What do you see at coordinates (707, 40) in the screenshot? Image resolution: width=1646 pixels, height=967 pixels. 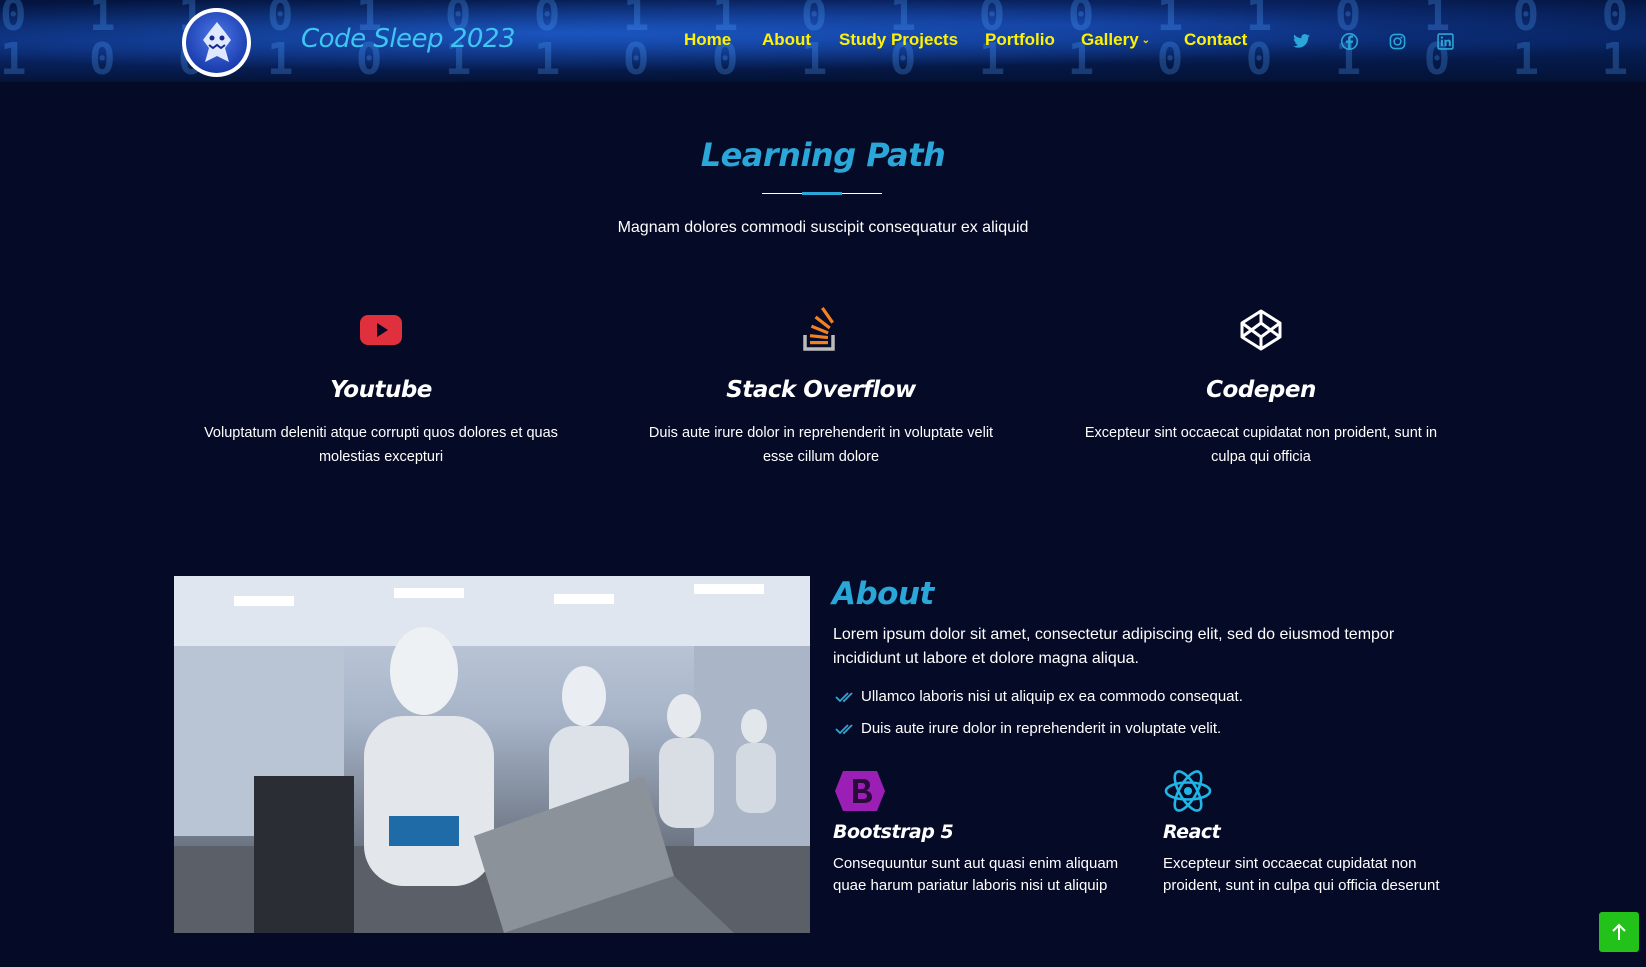 I see `nav-home: Home` at bounding box center [707, 40].